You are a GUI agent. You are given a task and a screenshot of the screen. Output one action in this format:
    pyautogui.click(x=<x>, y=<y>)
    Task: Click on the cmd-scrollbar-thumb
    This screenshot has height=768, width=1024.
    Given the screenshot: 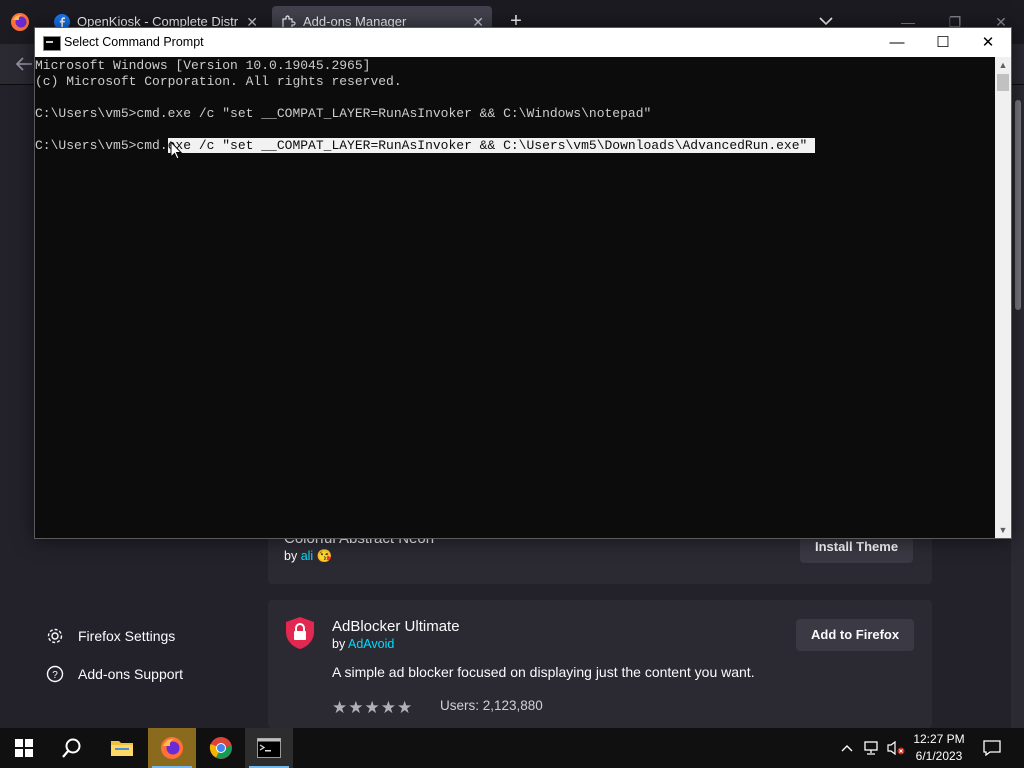 What is the action you would take?
    pyautogui.click(x=1003, y=82)
    